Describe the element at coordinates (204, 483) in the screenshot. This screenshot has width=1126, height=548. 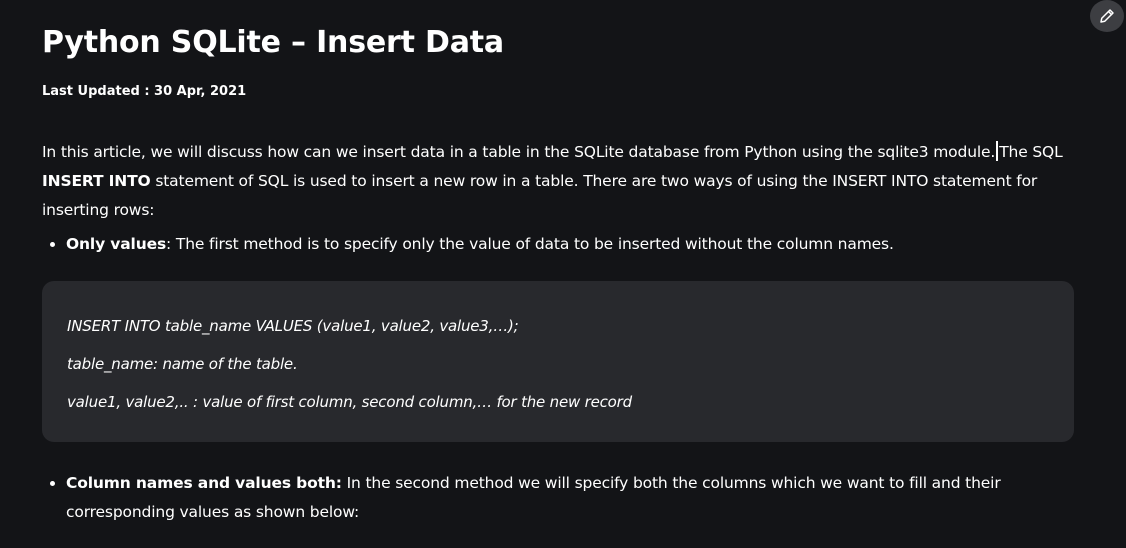
I see `method2-label: Column names and values both:` at that location.